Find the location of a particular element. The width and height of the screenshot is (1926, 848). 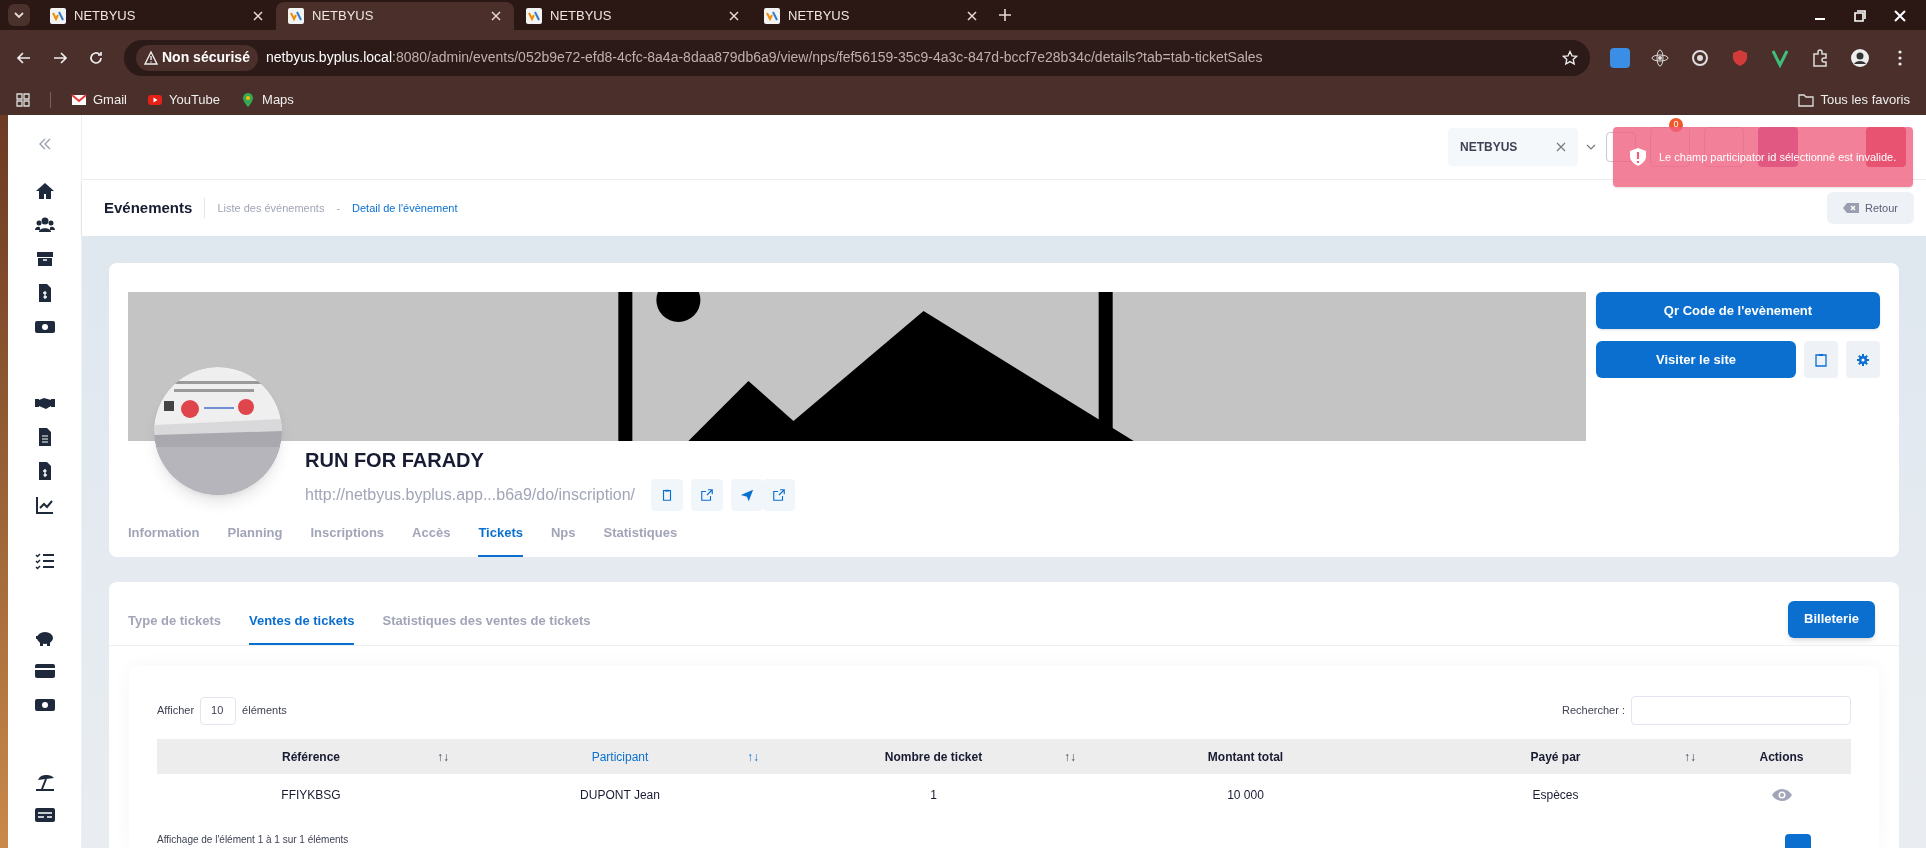

column-header: Participant ↑↓ is located at coordinates (620, 756).